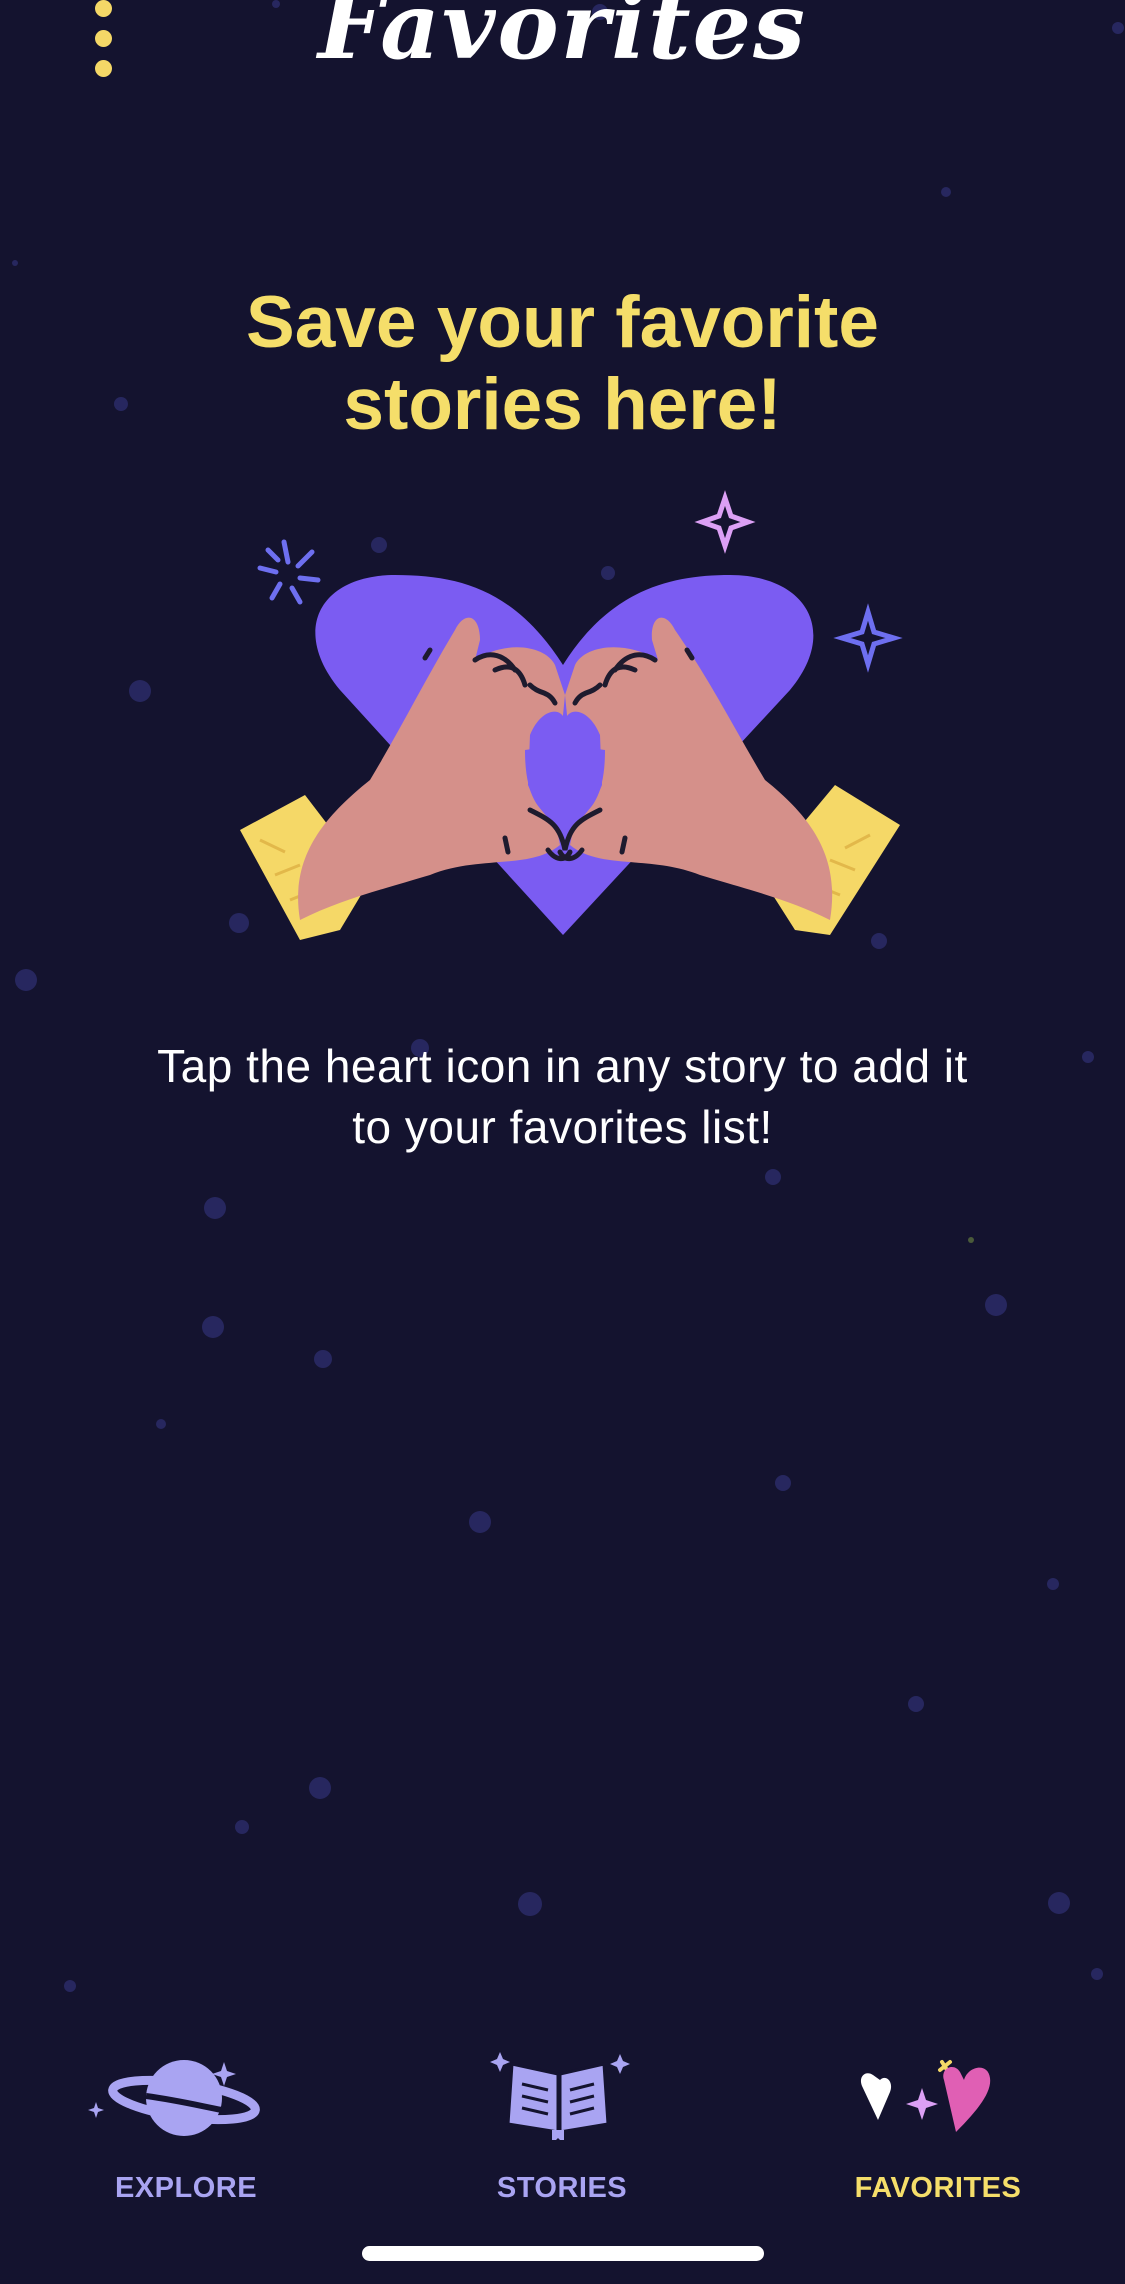 This screenshot has width=1125, height=2284. I want to click on burst-icon, so click(289, 572).